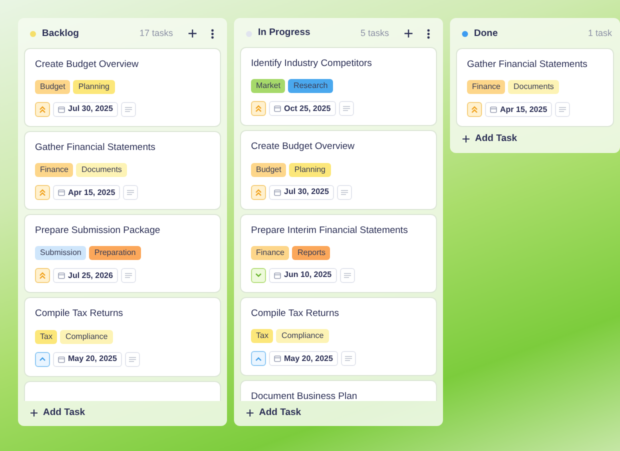 This screenshot has height=451, width=620. Describe the element at coordinates (374, 33) in the screenshot. I see `task-count: 5 tasks` at that location.